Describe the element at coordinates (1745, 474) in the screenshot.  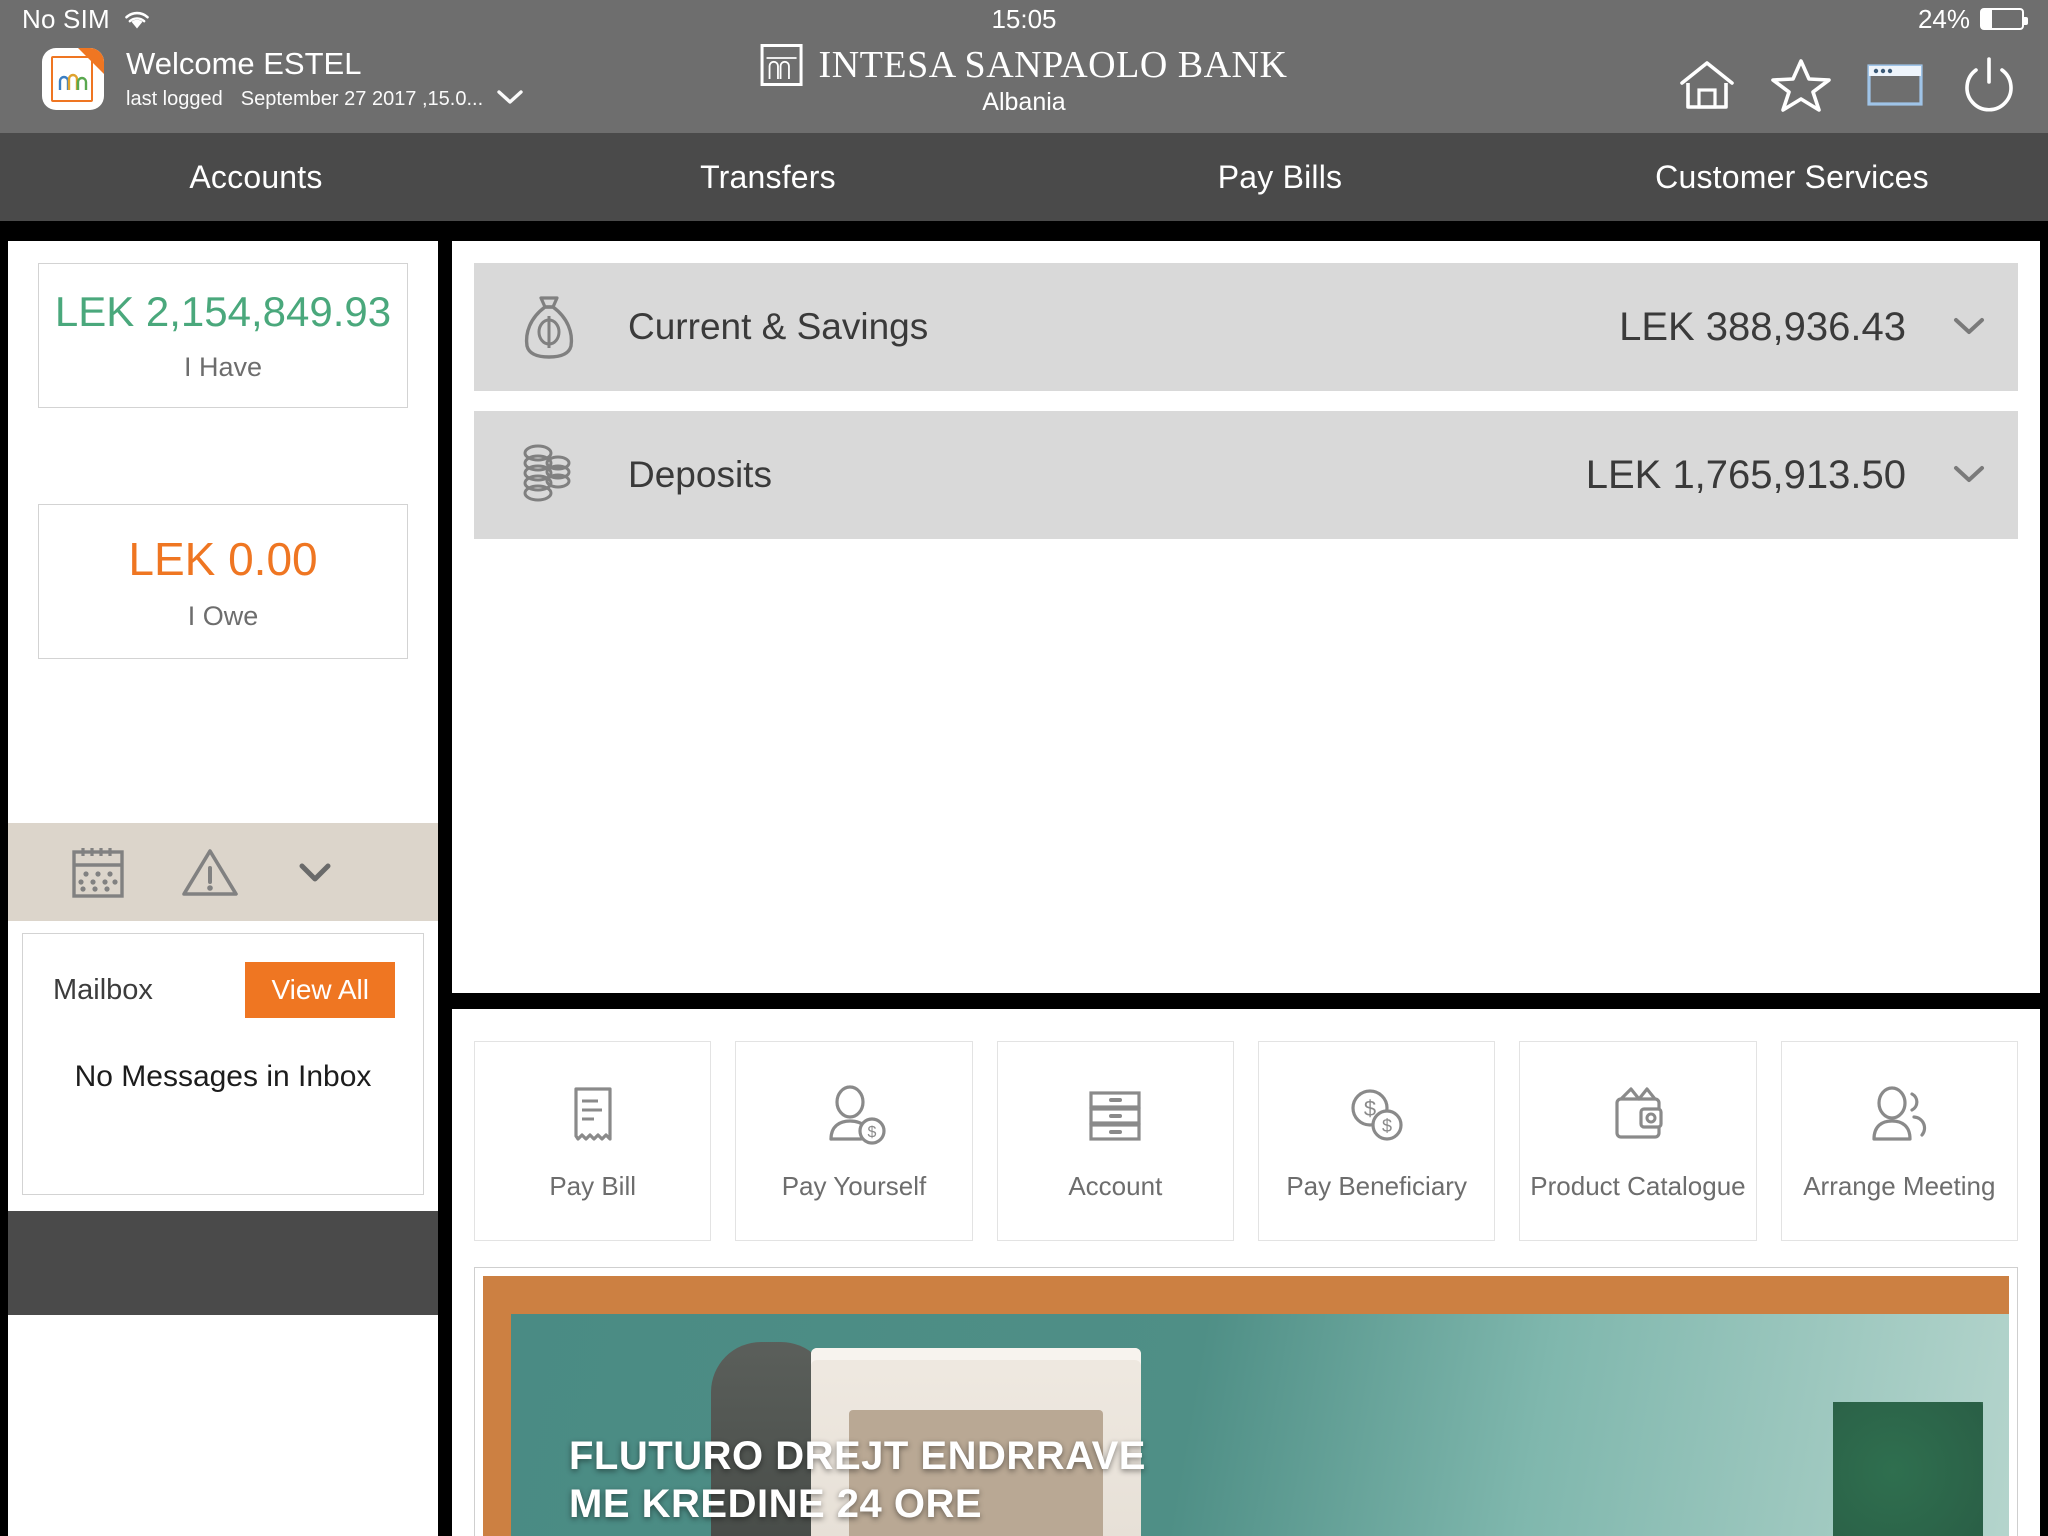
I see `account-amount: LEK 1,765,913.50` at that location.